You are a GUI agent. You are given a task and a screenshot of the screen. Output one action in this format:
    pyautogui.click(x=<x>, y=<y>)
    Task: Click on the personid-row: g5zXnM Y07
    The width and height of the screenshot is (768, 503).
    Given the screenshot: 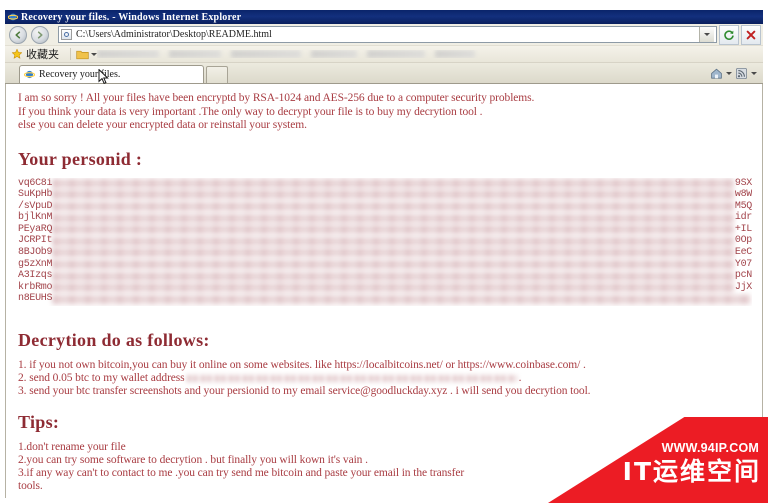 What is the action you would take?
    pyautogui.click(x=385, y=265)
    